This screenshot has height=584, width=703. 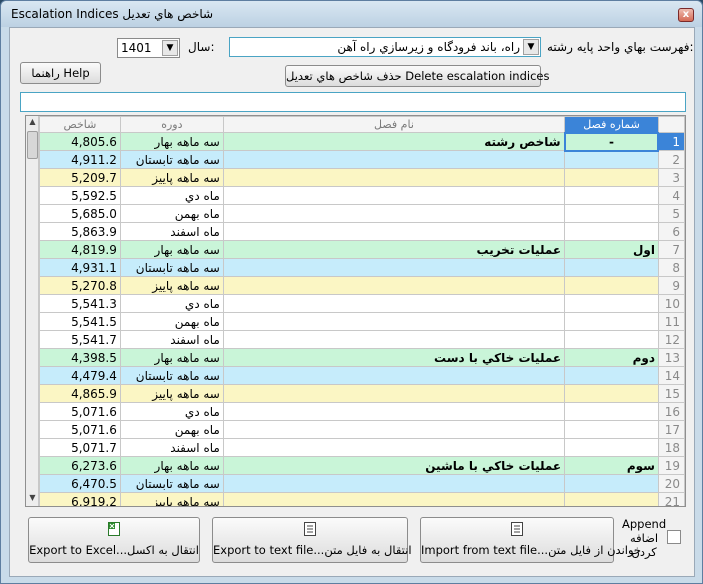 I want to click on help-button: راهنما Help, so click(x=60, y=73).